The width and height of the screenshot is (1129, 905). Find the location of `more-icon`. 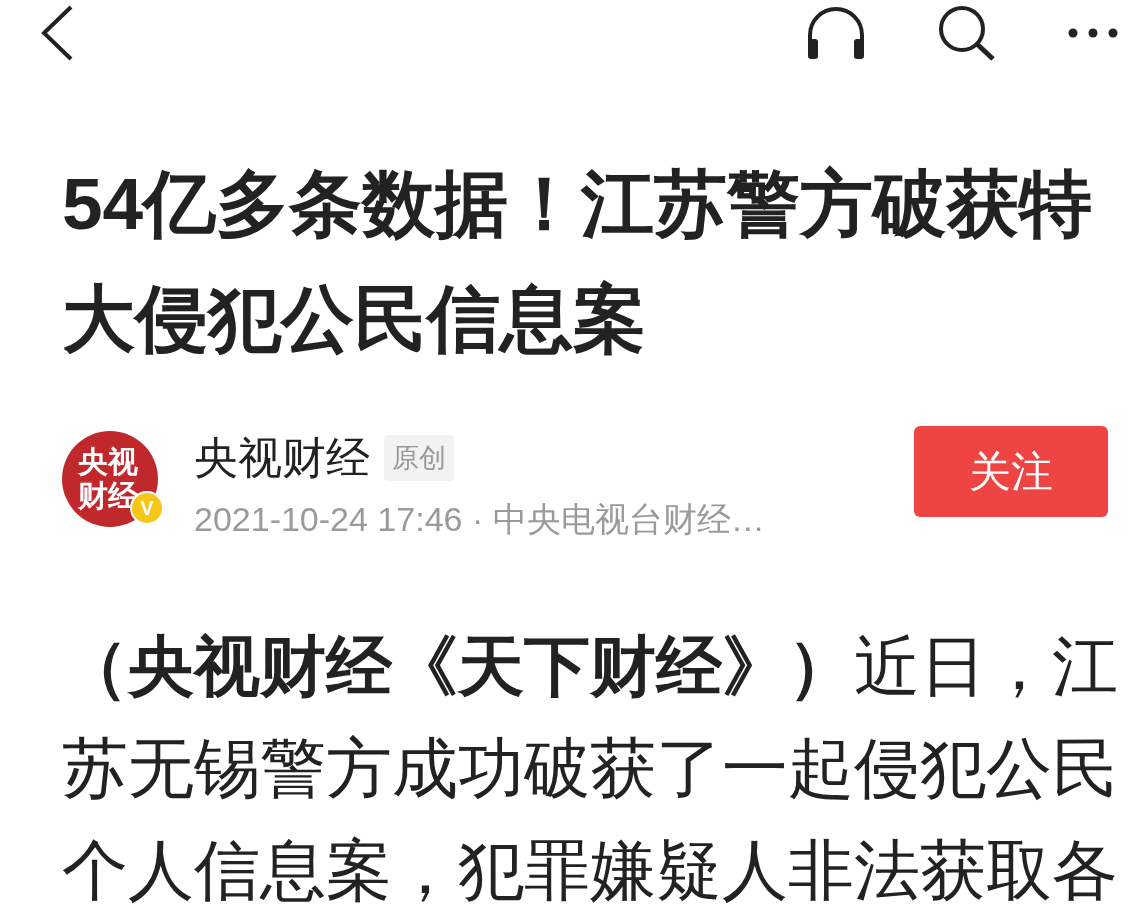

more-icon is located at coordinates (1093, 33).